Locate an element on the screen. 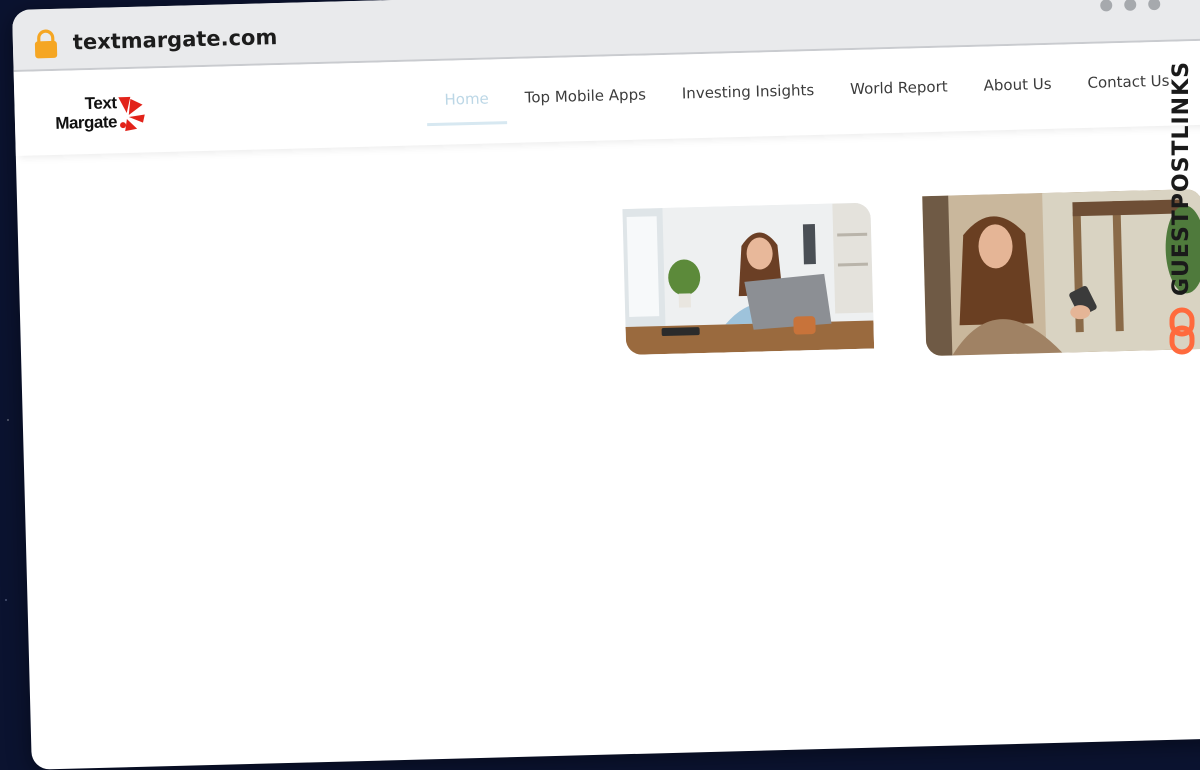  logo-line-1: Text is located at coordinates (100, 103).